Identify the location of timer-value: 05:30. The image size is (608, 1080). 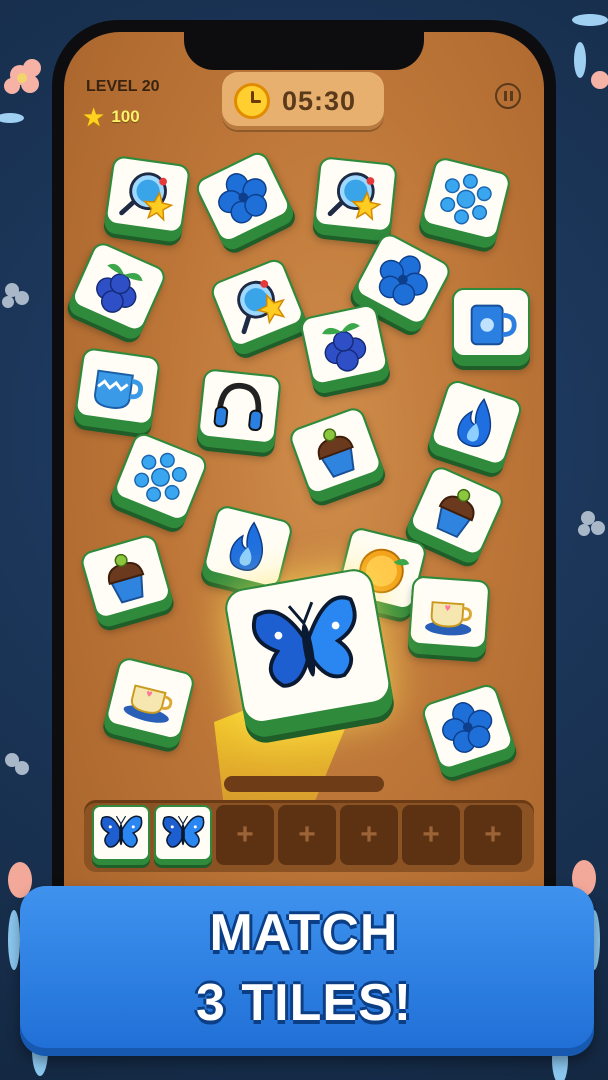
(319, 100).